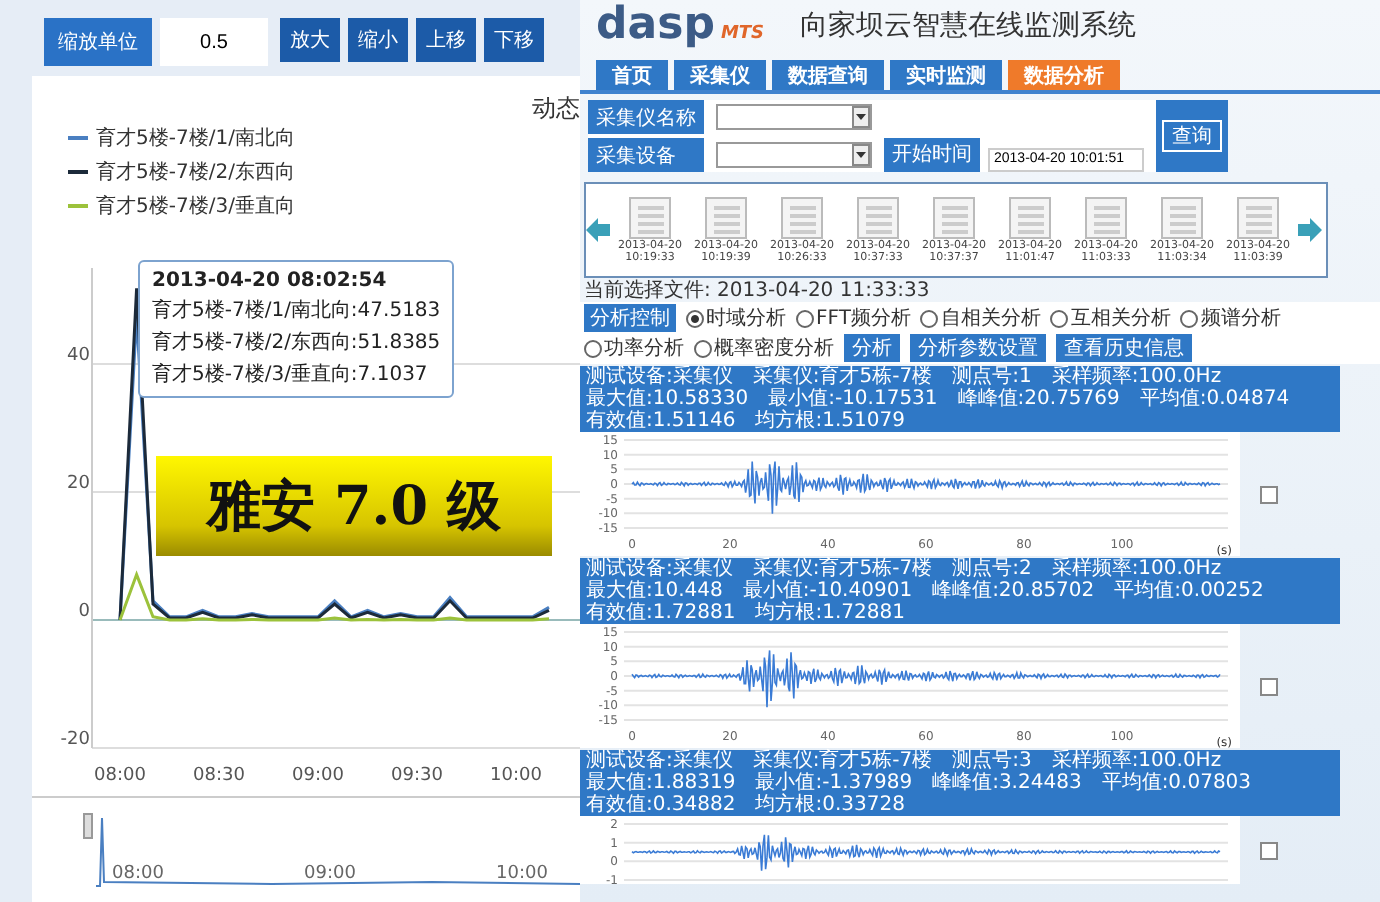 Image resolution: width=1380 pixels, height=902 pixels. Describe the element at coordinates (354, 506) in the screenshot. I see `earthquake-banner: 雅安 7.0 级` at that location.